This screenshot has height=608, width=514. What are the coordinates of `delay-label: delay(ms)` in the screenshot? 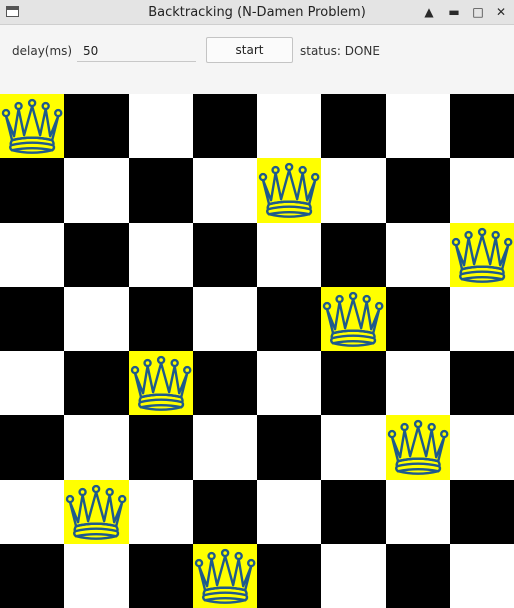 It's located at (42, 51).